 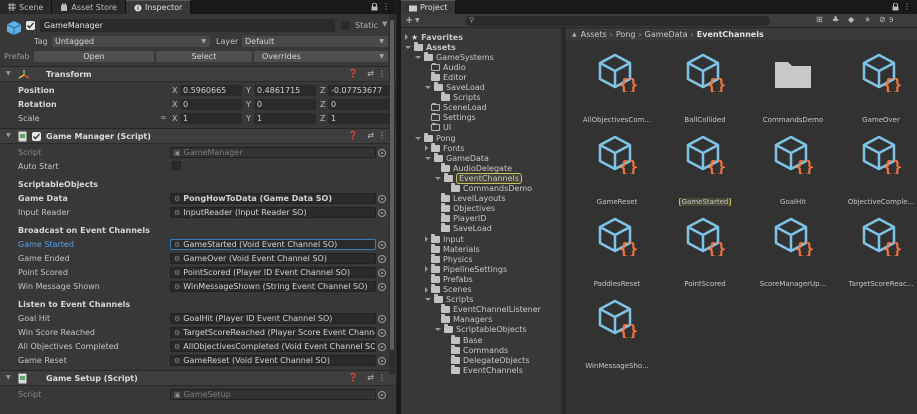 What do you see at coordinates (465, 208) in the screenshot?
I see `tree-item: Objectives` at bounding box center [465, 208].